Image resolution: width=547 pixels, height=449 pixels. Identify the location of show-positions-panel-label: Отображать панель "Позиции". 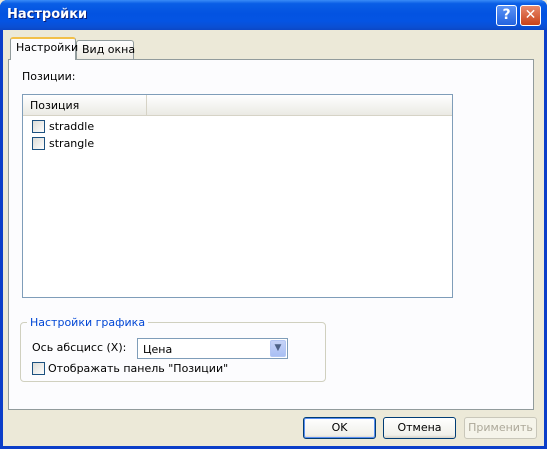
(138, 368).